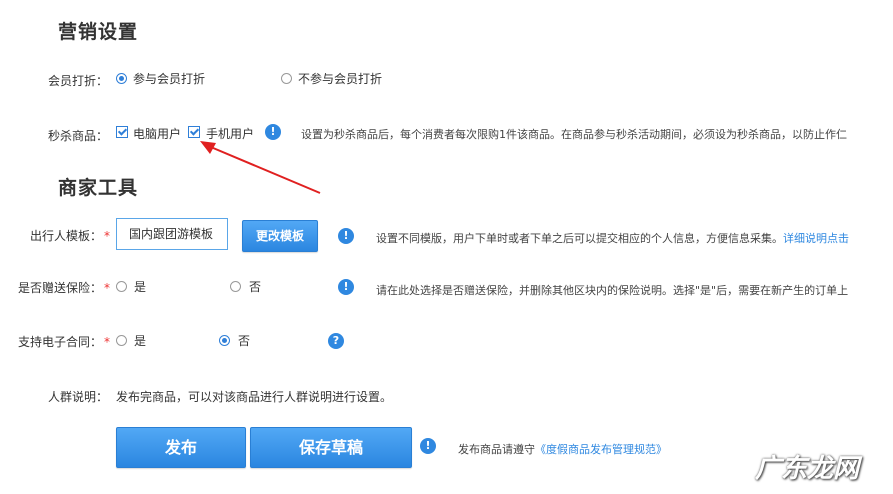 This screenshot has width=893, height=494. Describe the element at coordinates (254, 397) in the screenshot. I see `crowd-text: 发布完商品，可以对该商品进行人群说明进行设置。` at that location.